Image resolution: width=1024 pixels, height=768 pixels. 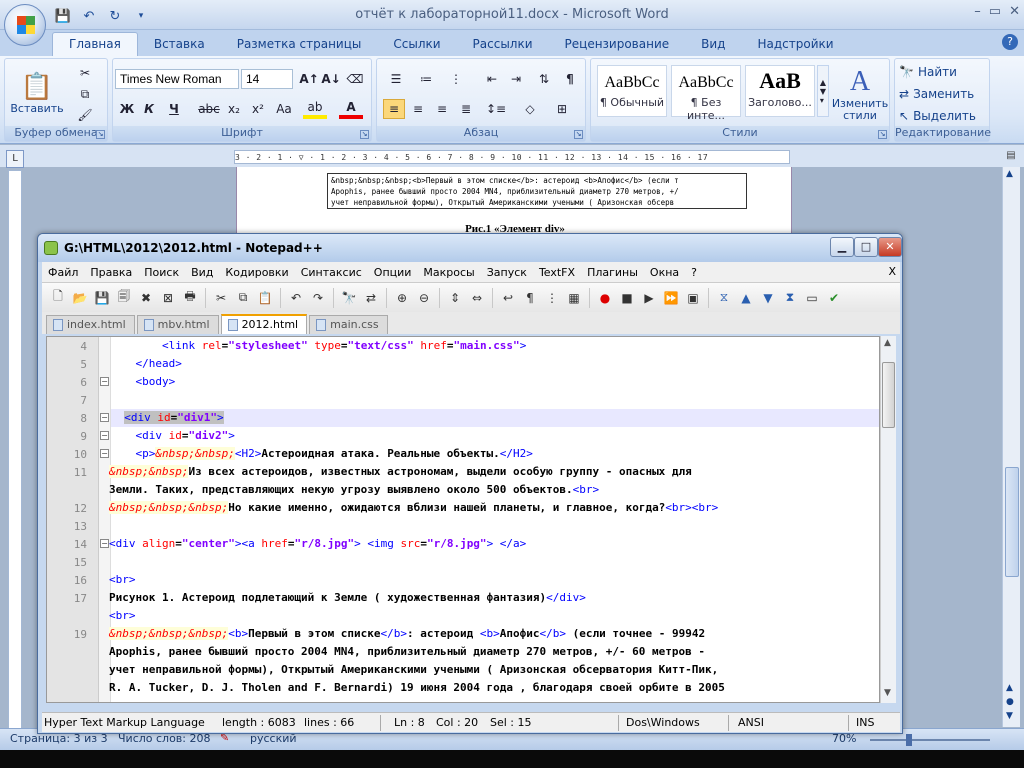 I want to click on close-button: ✕, so click(x=890, y=247).